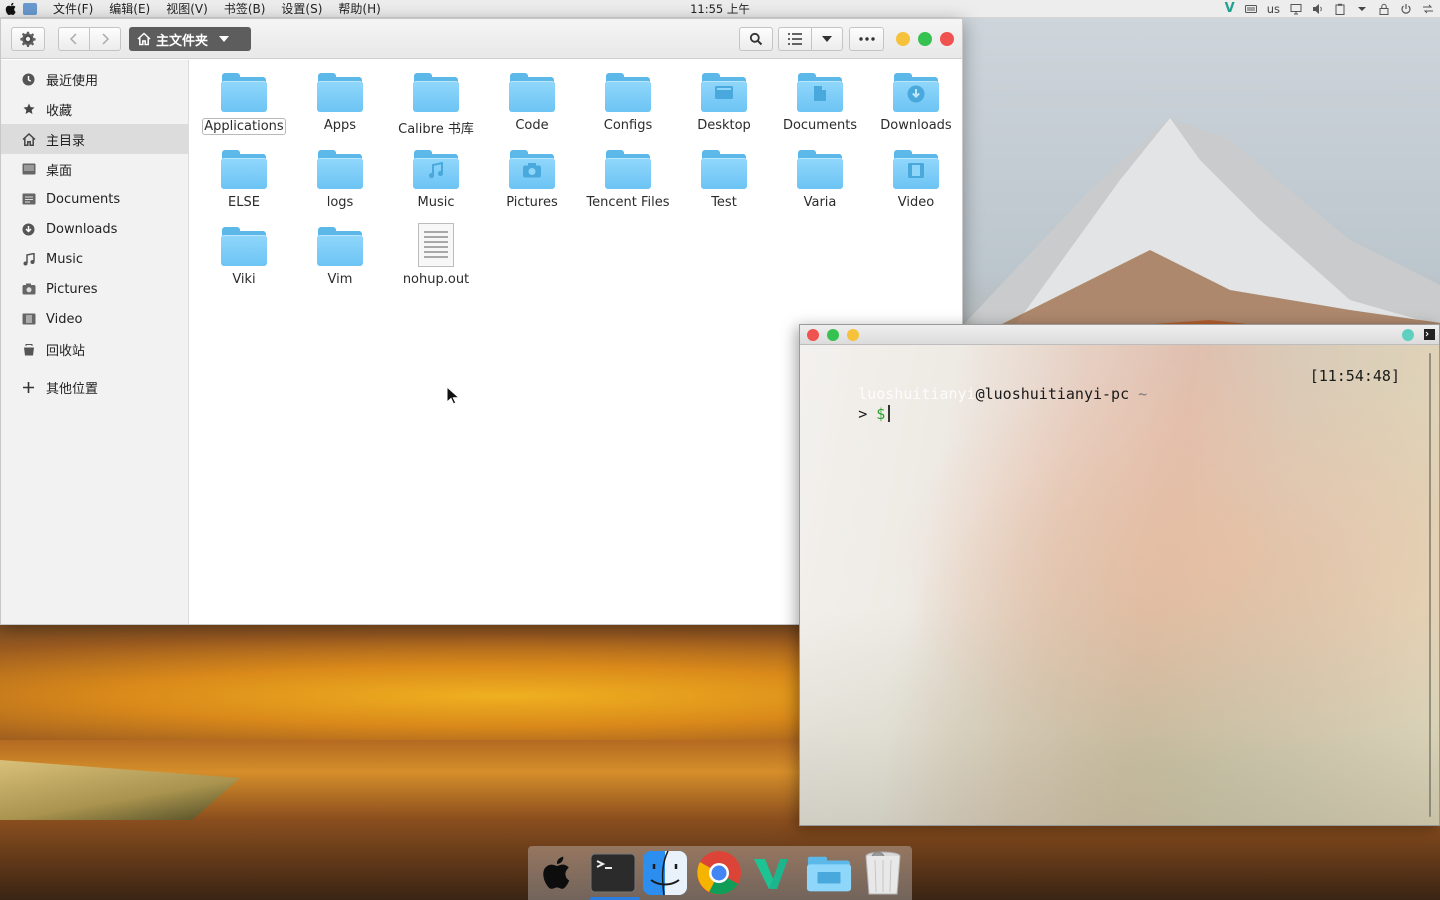  What do you see at coordinates (820, 111) in the screenshot?
I see `folder-item-documents: Documents` at bounding box center [820, 111].